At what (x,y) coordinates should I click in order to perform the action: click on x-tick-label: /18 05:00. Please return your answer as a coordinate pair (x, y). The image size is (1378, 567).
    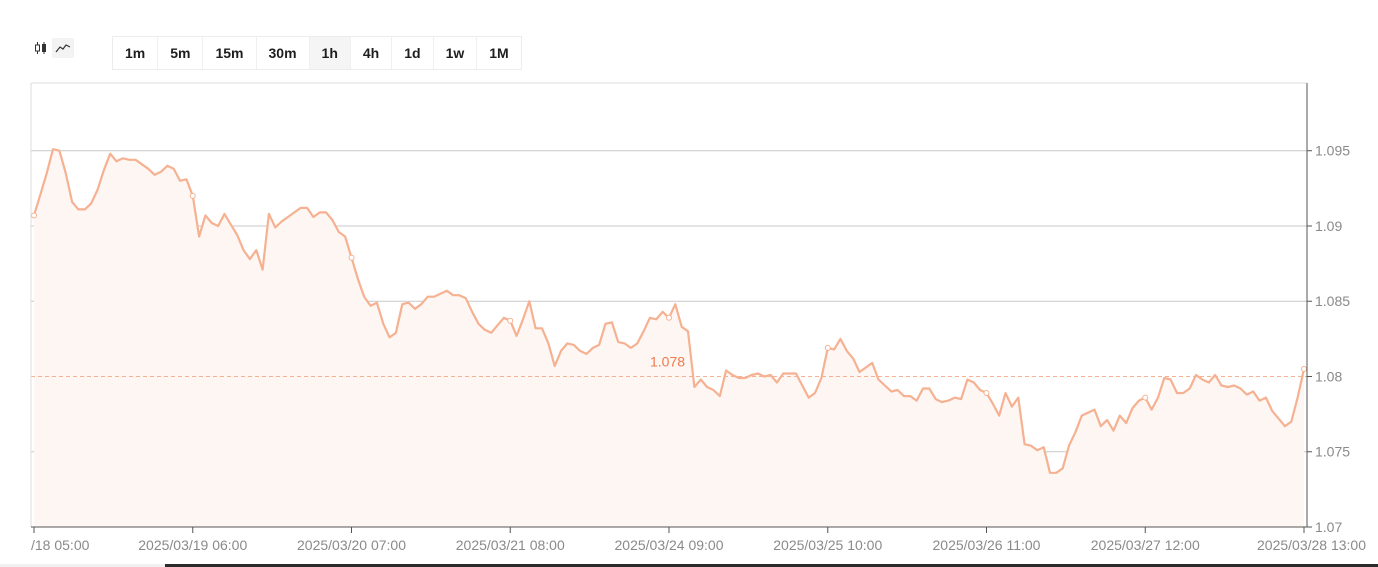
    Looking at the image, I should click on (60, 545).